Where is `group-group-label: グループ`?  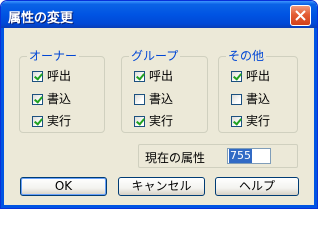 group-group-label: グループ is located at coordinates (155, 56).